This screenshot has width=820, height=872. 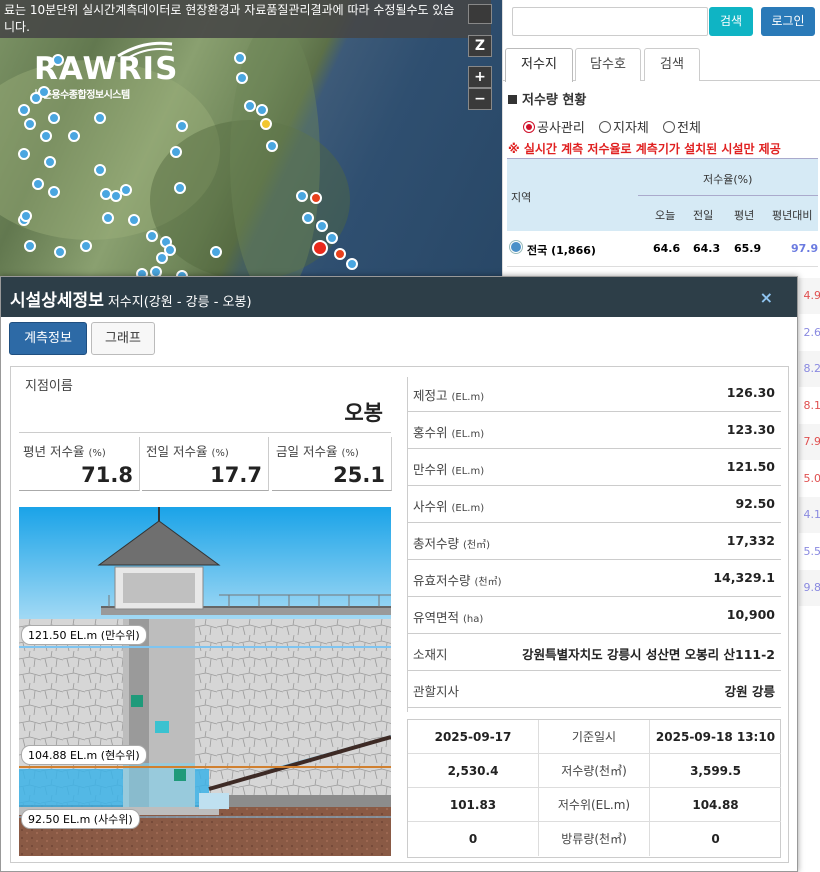 What do you see at coordinates (809, 405) in the screenshot?
I see `table-cell-vs-normal: 8.1` at bounding box center [809, 405].